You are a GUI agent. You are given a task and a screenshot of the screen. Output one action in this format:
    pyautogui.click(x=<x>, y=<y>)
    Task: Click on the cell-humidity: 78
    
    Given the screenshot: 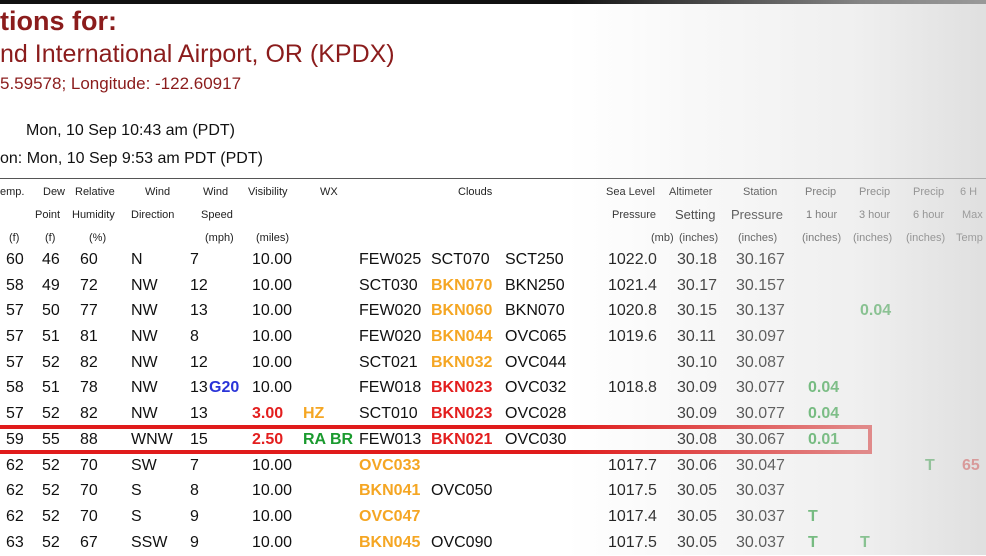 What is the action you would take?
    pyautogui.click(x=89, y=388)
    